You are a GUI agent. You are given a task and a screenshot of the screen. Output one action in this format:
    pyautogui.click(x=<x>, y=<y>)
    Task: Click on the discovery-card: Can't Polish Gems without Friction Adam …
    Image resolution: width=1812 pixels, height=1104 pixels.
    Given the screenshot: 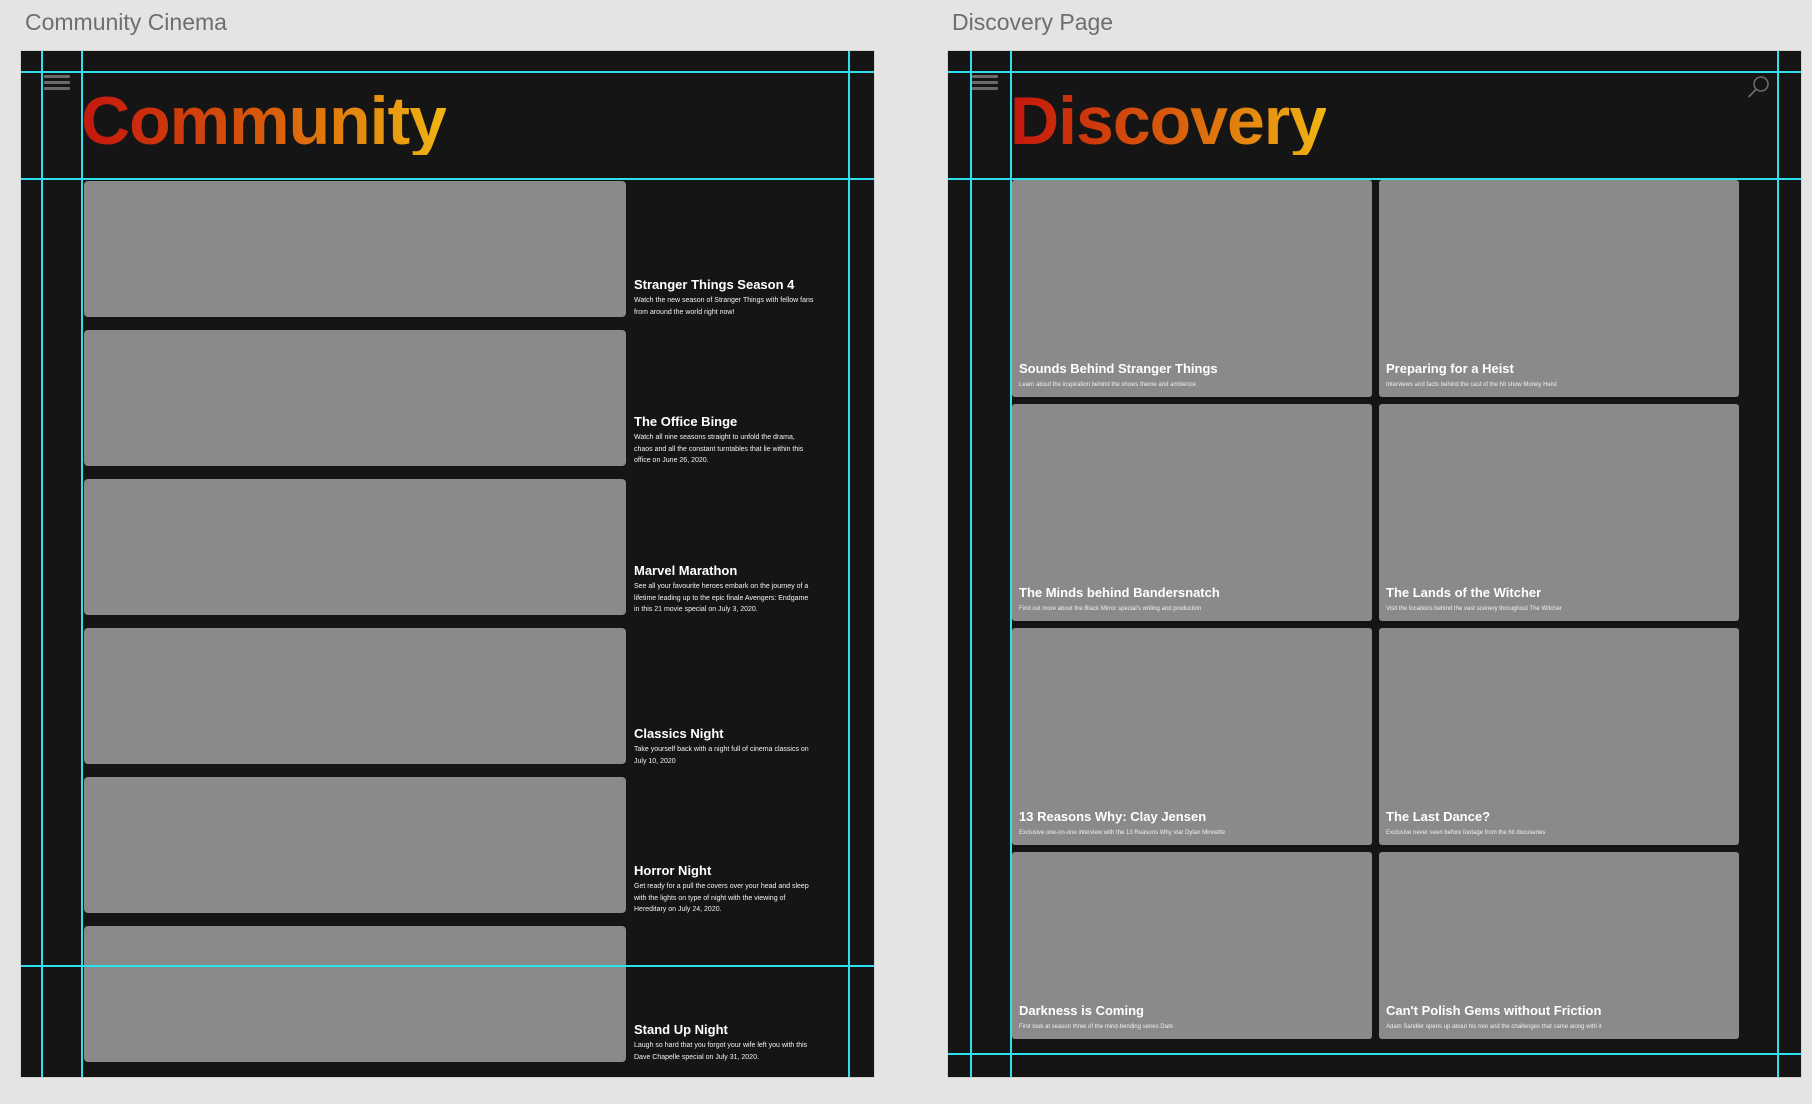 What is the action you would take?
    pyautogui.click(x=1559, y=945)
    